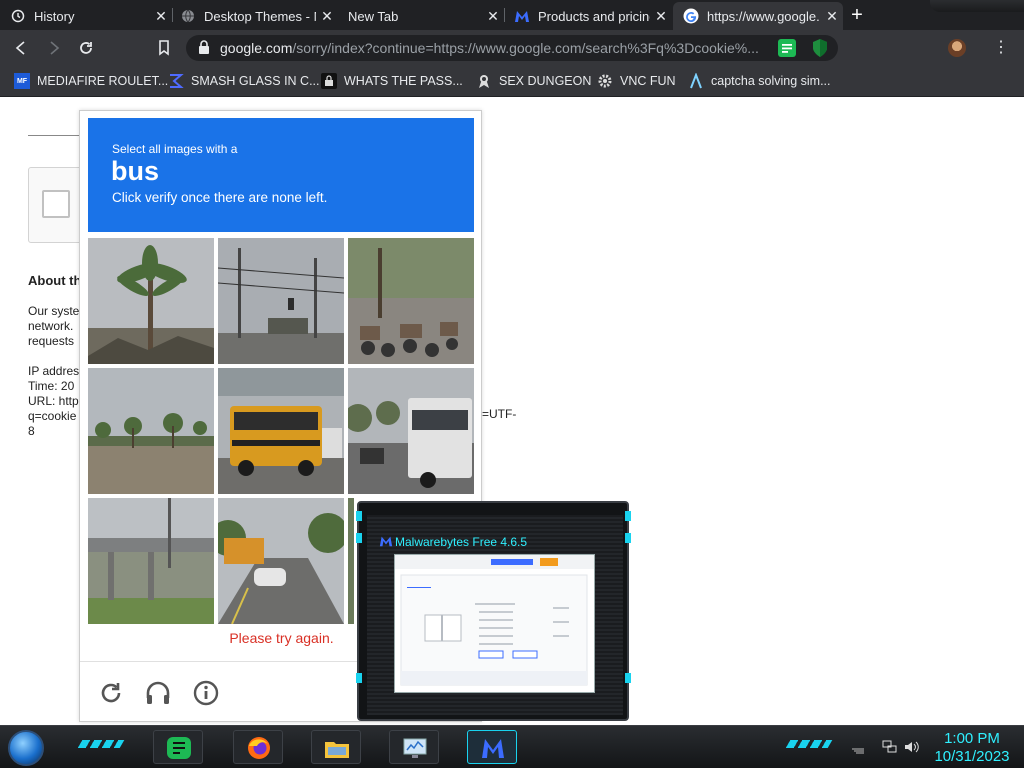  I want to click on bookmark-star-button, so click(164, 48).